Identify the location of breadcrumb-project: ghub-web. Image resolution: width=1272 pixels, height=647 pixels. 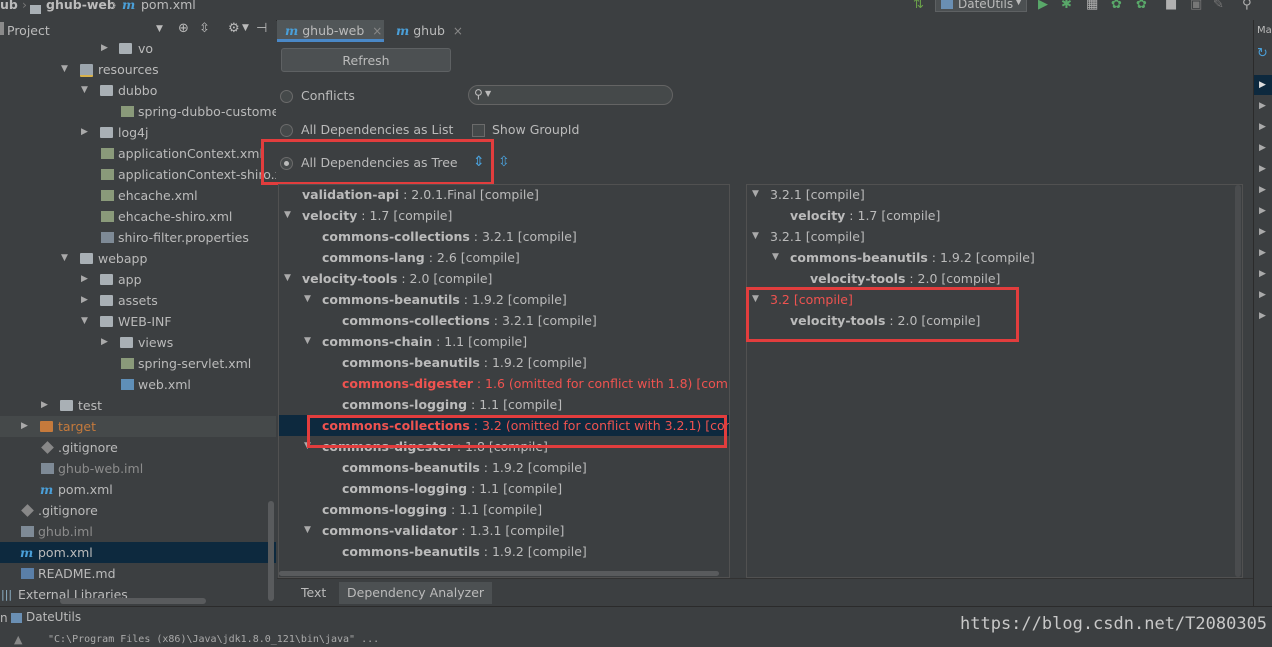
(81, 6).